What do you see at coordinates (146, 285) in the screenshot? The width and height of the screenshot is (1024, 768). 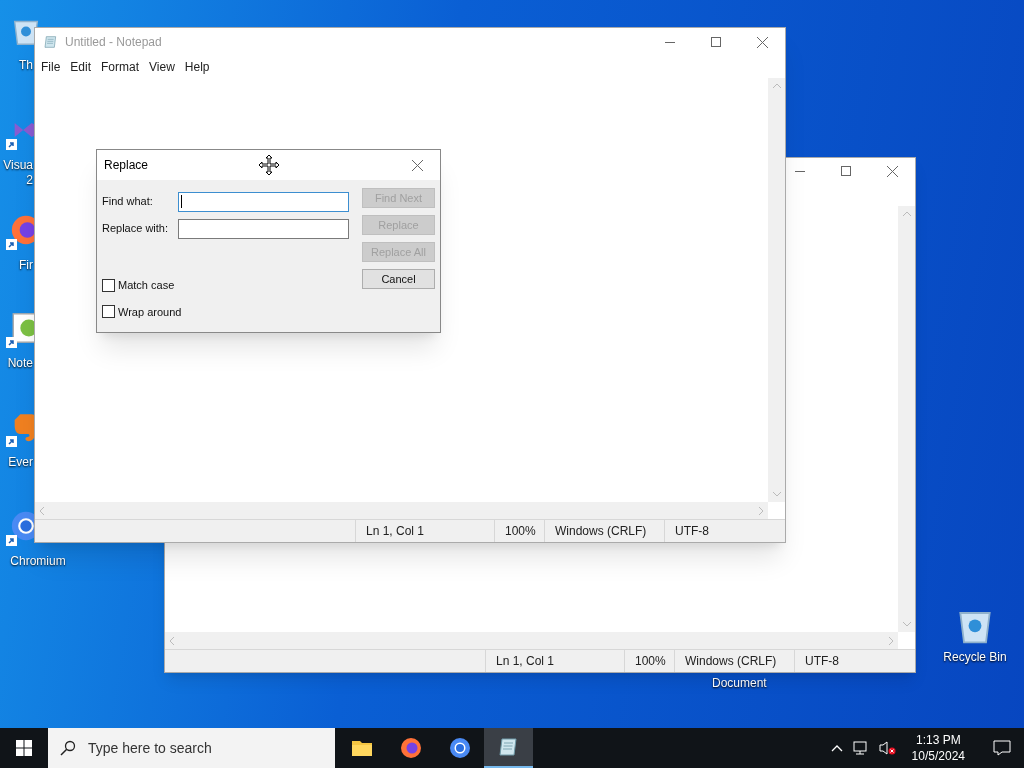 I see `checkbox-label: Match case` at bounding box center [146, 285].